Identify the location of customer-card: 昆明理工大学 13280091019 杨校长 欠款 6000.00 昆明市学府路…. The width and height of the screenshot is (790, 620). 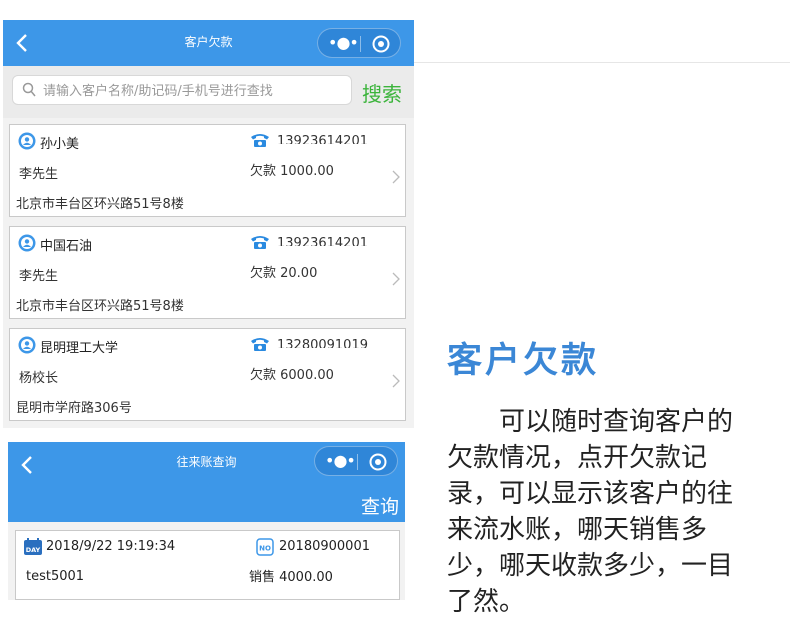
(207, 374).